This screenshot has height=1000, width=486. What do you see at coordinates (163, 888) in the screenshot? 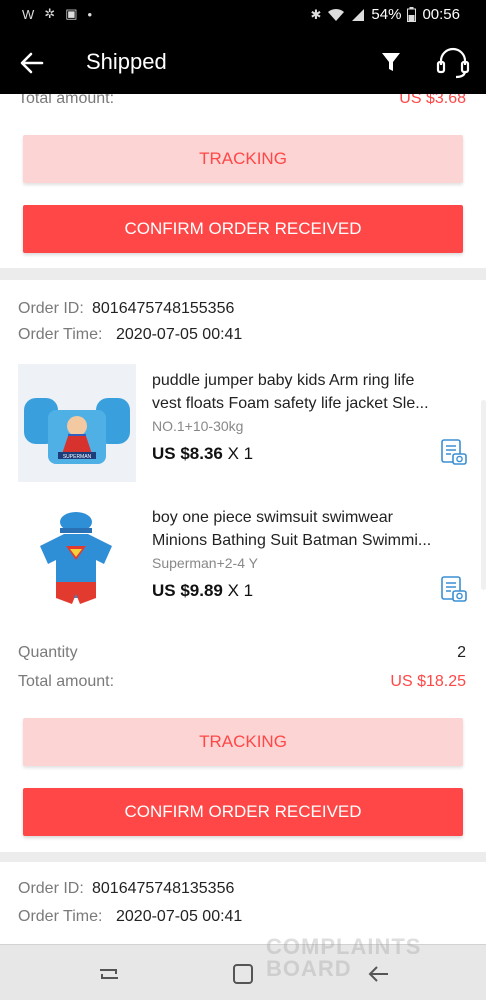
I see `order-id-value: 8016475748135356` at bounding box center [163, 888].